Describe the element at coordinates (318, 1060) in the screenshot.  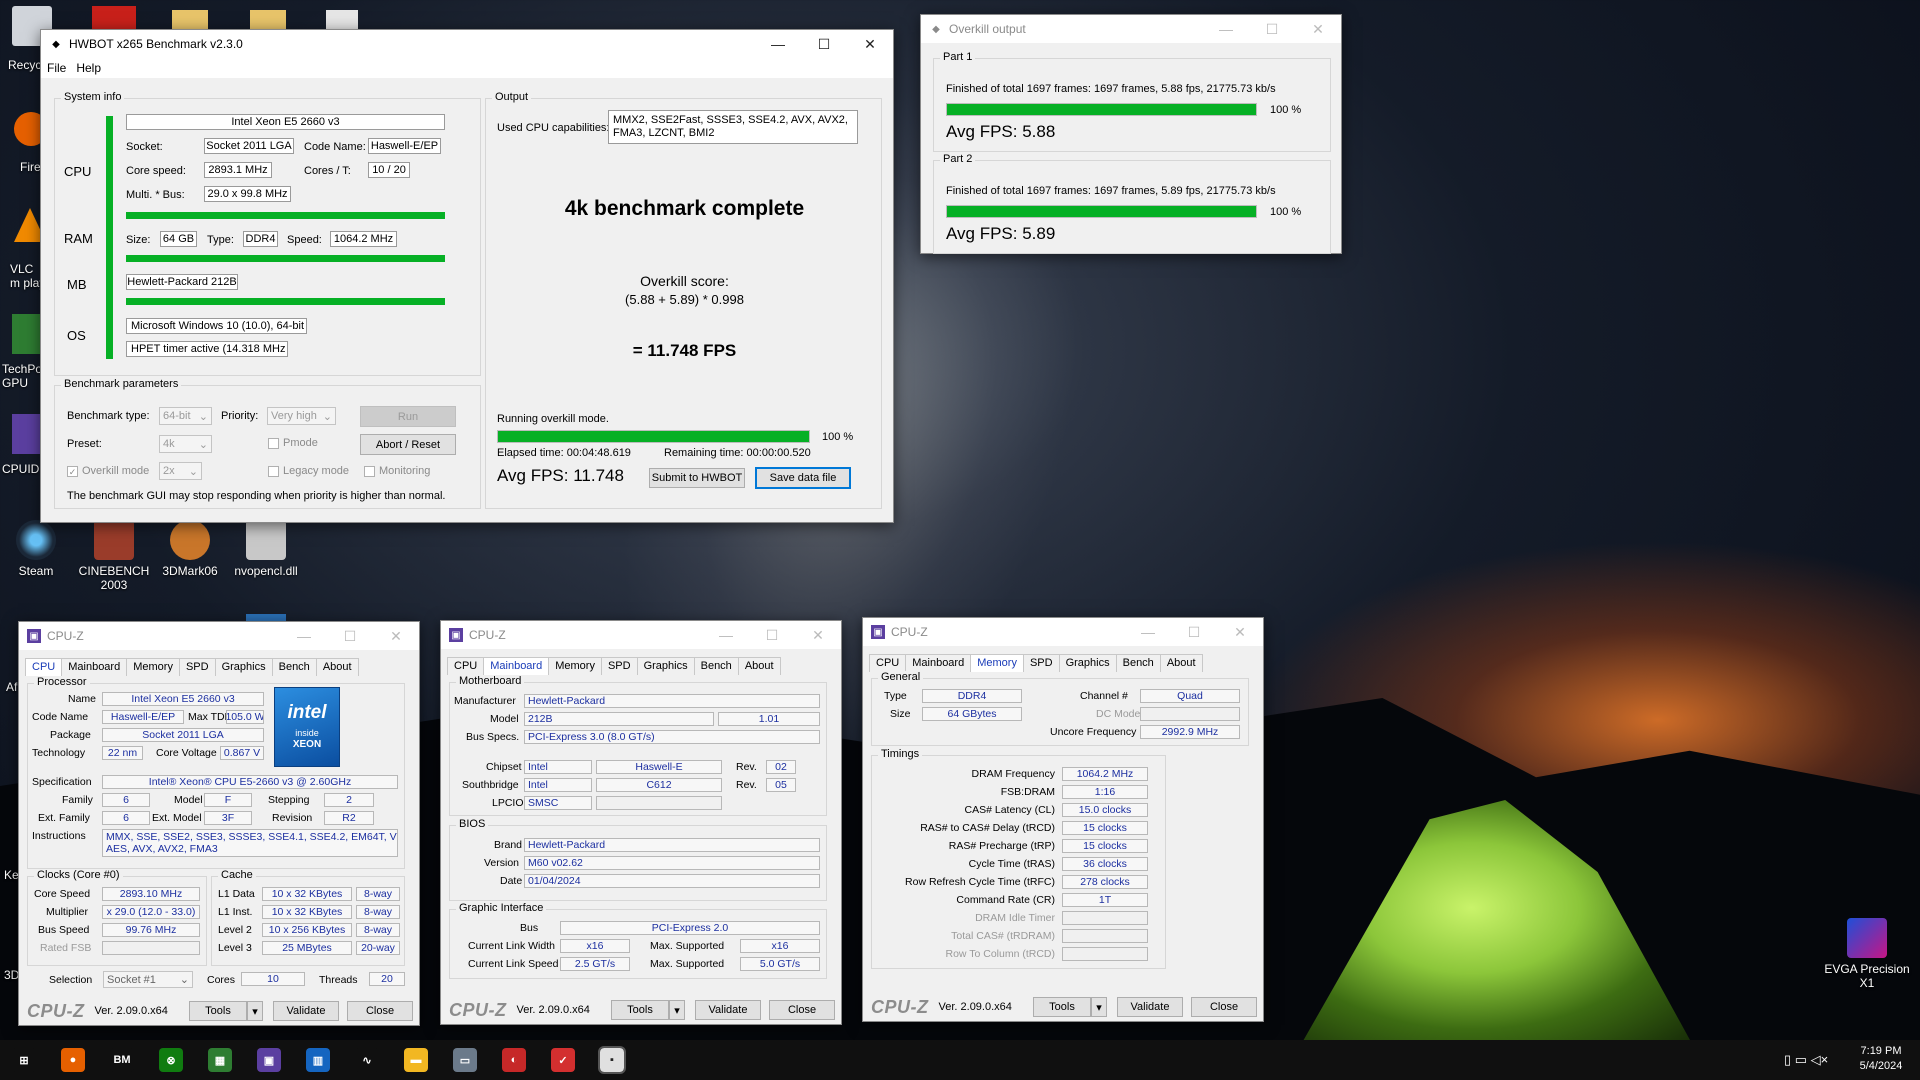
I see `taskbar-hwinfo-icon: ▥` at that location.